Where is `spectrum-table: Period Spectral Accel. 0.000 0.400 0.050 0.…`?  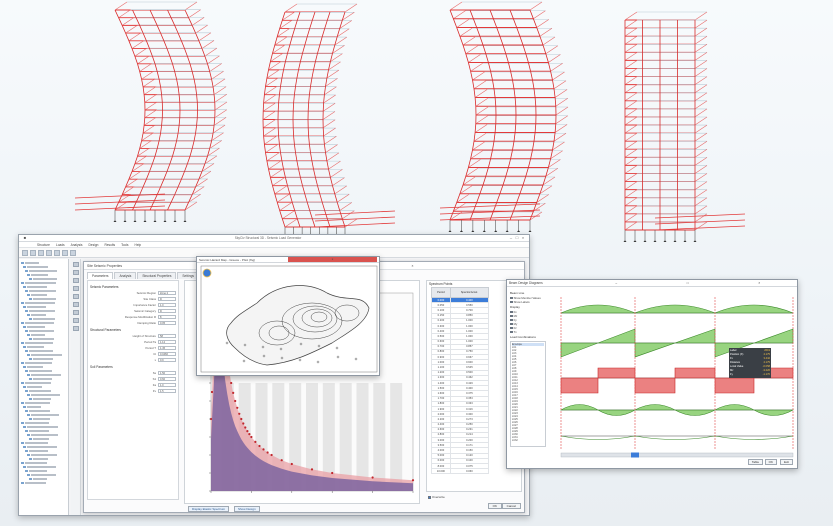 spectrum-table: Period Spectral Accel. 0.000 0.400 0.050 0.… is located at coordinates (460, 381).